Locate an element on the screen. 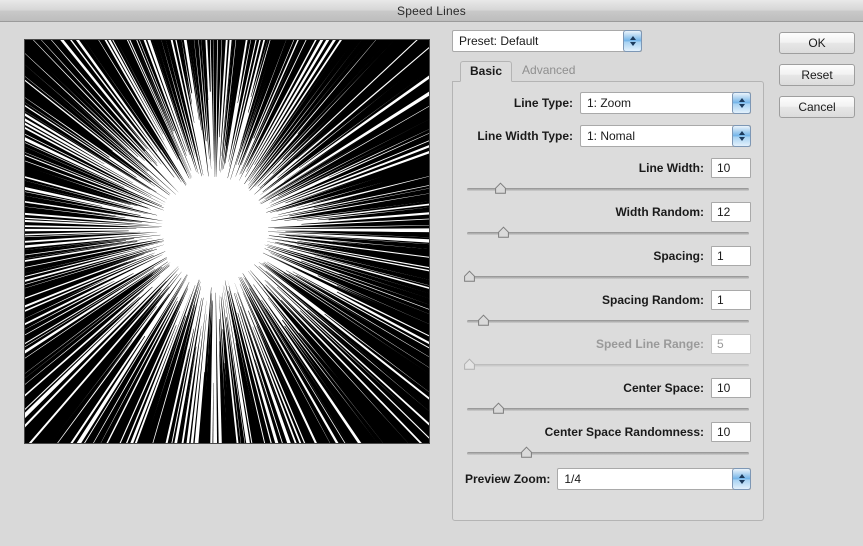 This screenshot has height=546, width=863. line-type-label: Line Type: is located at coordinates (543, 103).